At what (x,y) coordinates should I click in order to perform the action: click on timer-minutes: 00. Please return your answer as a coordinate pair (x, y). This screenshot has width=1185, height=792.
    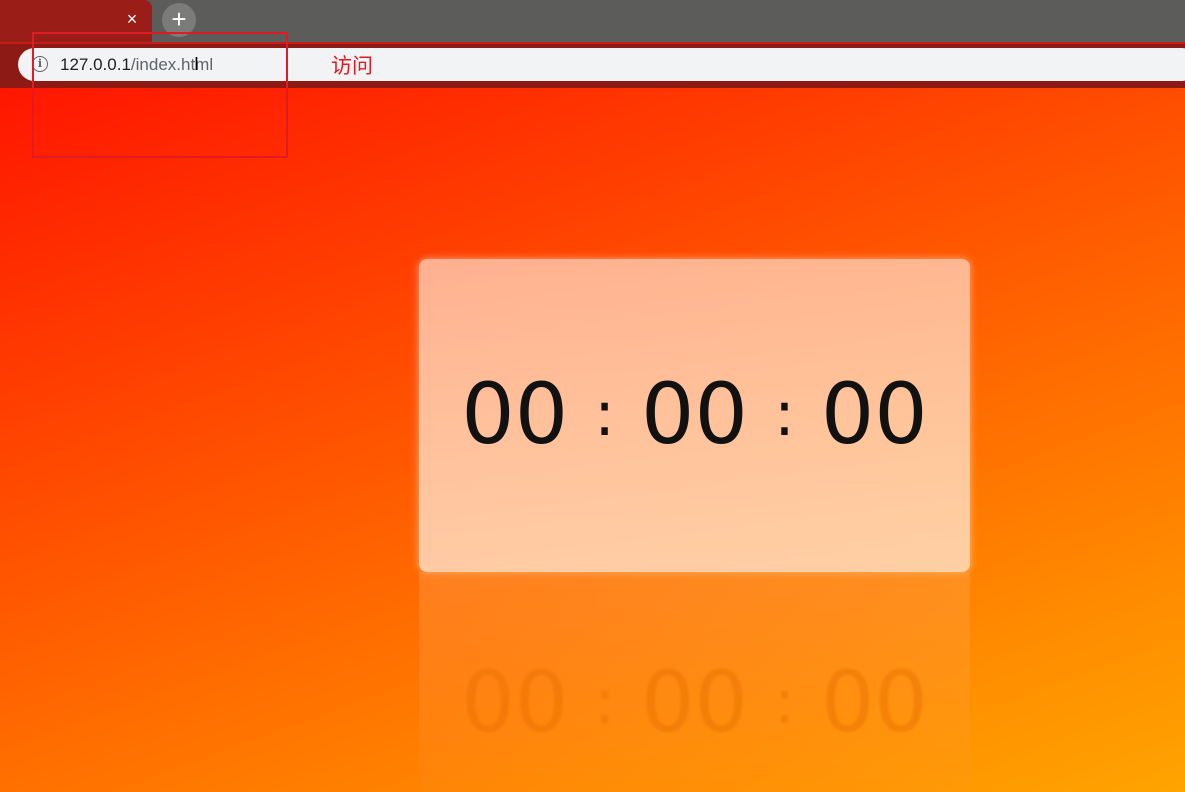
    Looking at the image, I should click on (694, 414).